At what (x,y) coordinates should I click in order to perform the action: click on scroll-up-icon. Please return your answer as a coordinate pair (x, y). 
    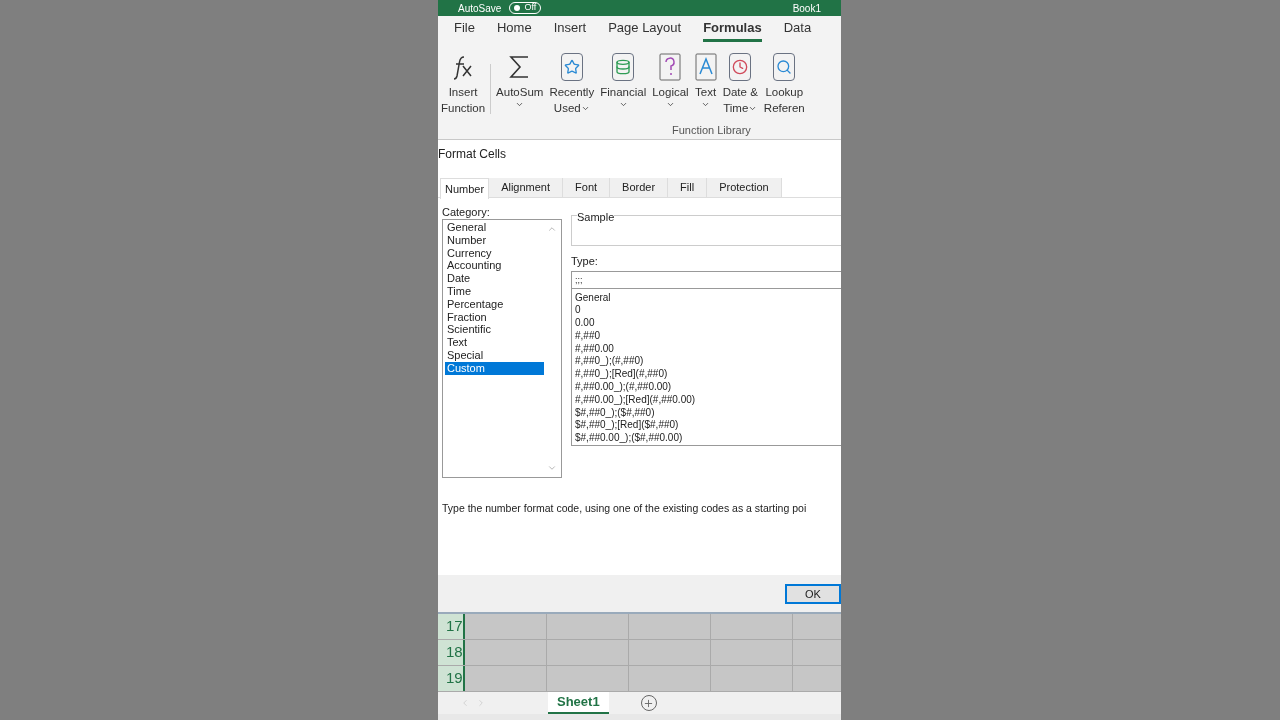
    Looking at the image, I should click on (552, 229).